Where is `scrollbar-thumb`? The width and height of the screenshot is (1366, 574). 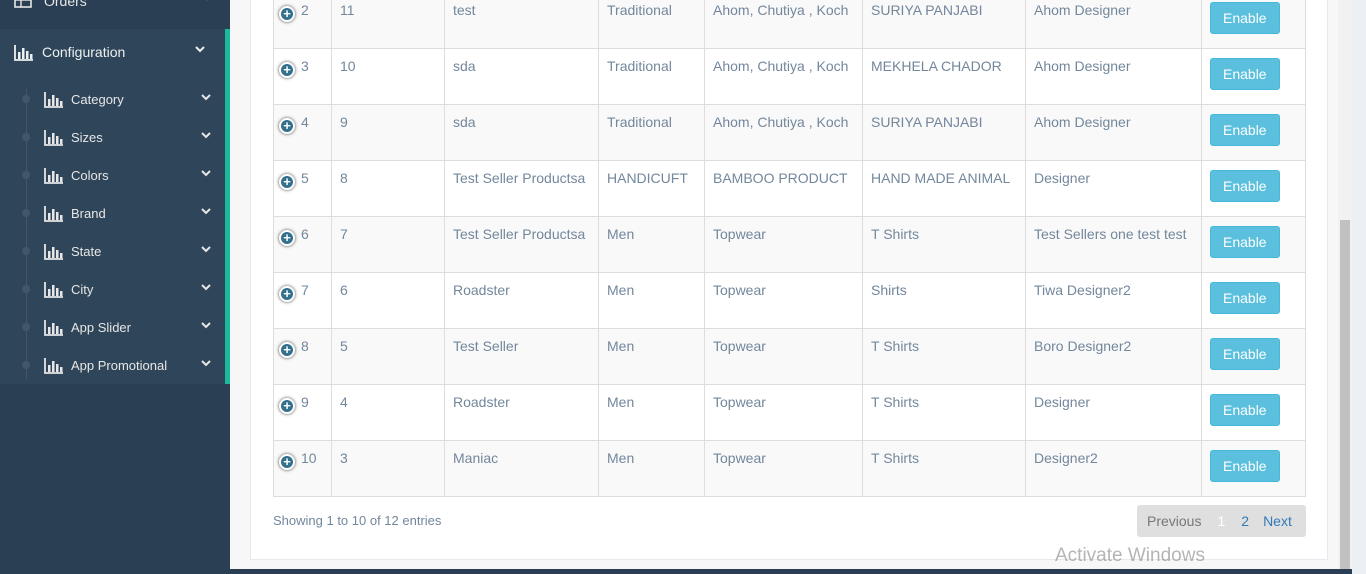 scrollbar-thumb is located at coordinates (1345, 395).